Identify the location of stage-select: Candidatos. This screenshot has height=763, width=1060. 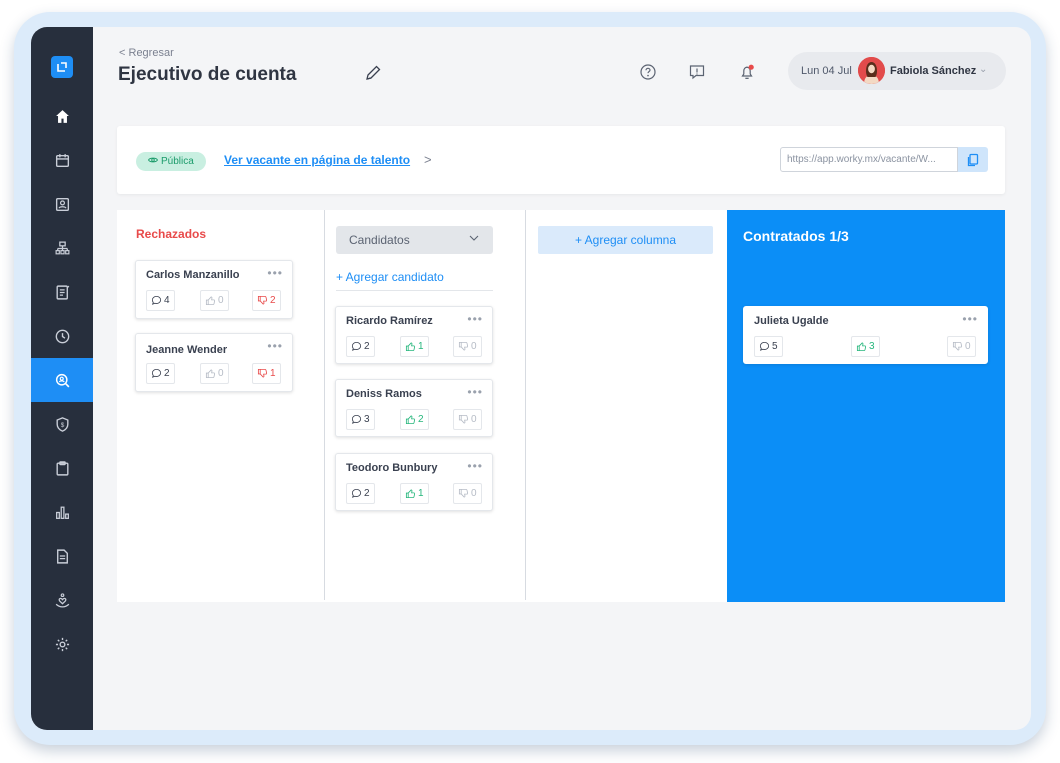
(414, 240).